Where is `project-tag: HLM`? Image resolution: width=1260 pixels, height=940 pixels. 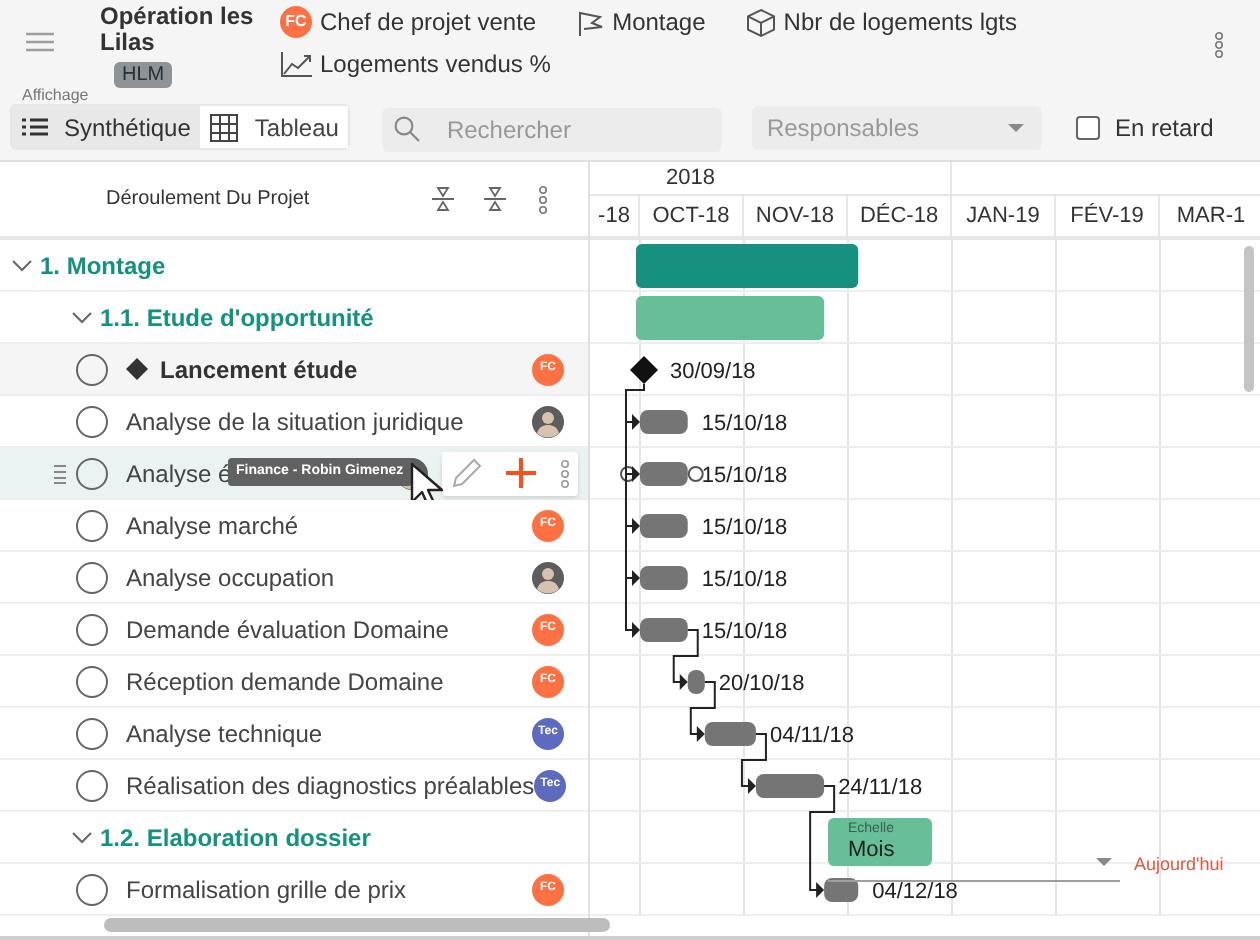 project-tag: HLM is located at coordinates (143, 75).